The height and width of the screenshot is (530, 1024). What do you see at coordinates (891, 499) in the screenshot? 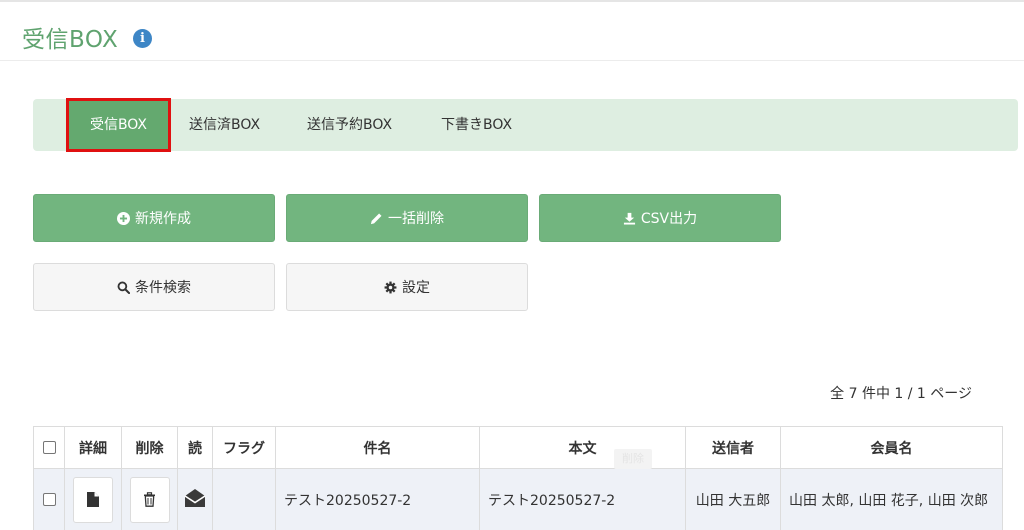
I see `members-cell: 山田 太郎, 山田 花子, 山田 次郎` at bounding box center [891, 499].